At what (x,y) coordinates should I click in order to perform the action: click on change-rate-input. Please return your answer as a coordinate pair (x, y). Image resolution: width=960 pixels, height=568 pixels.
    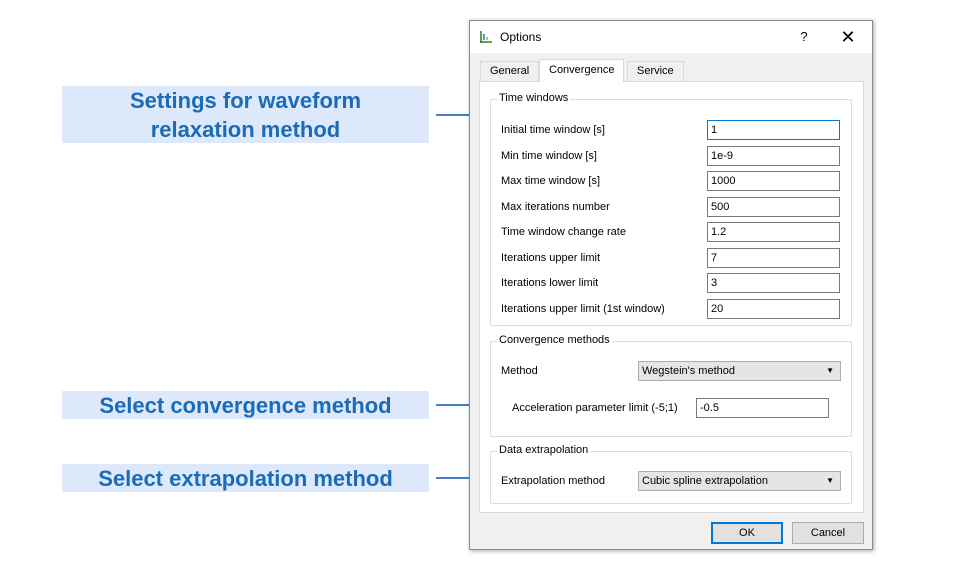
    Looking at the image, I should click on (773, 232).